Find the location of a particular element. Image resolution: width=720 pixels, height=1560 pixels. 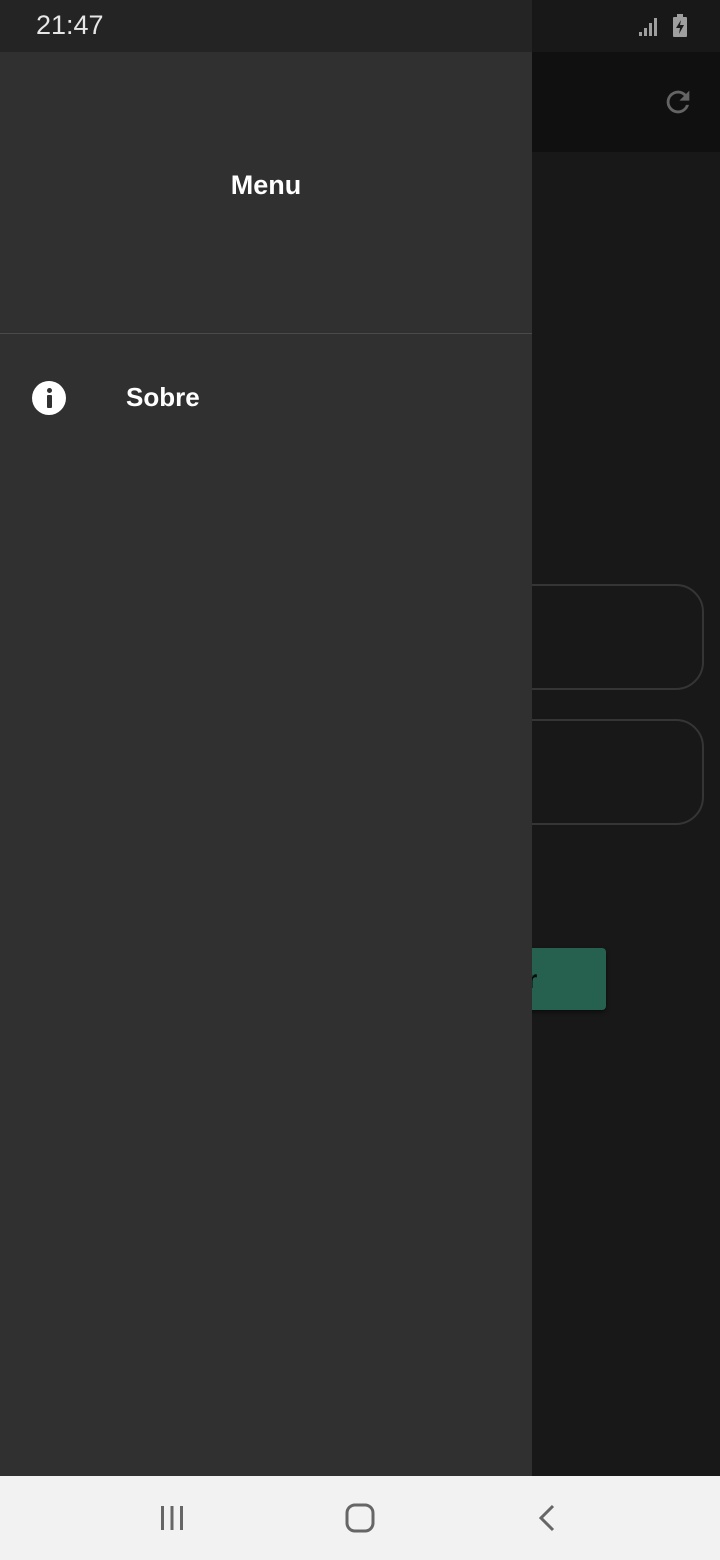

battery-charging-icon is located at coordinates (680, 25).